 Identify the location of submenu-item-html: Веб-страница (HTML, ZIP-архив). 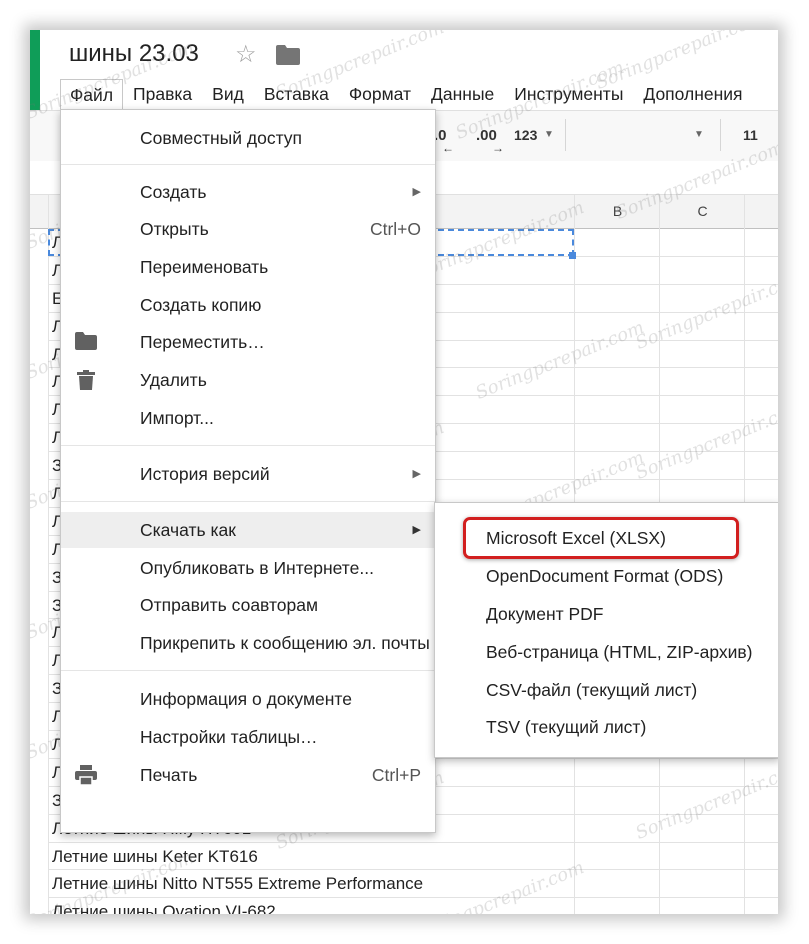
(606, 652).